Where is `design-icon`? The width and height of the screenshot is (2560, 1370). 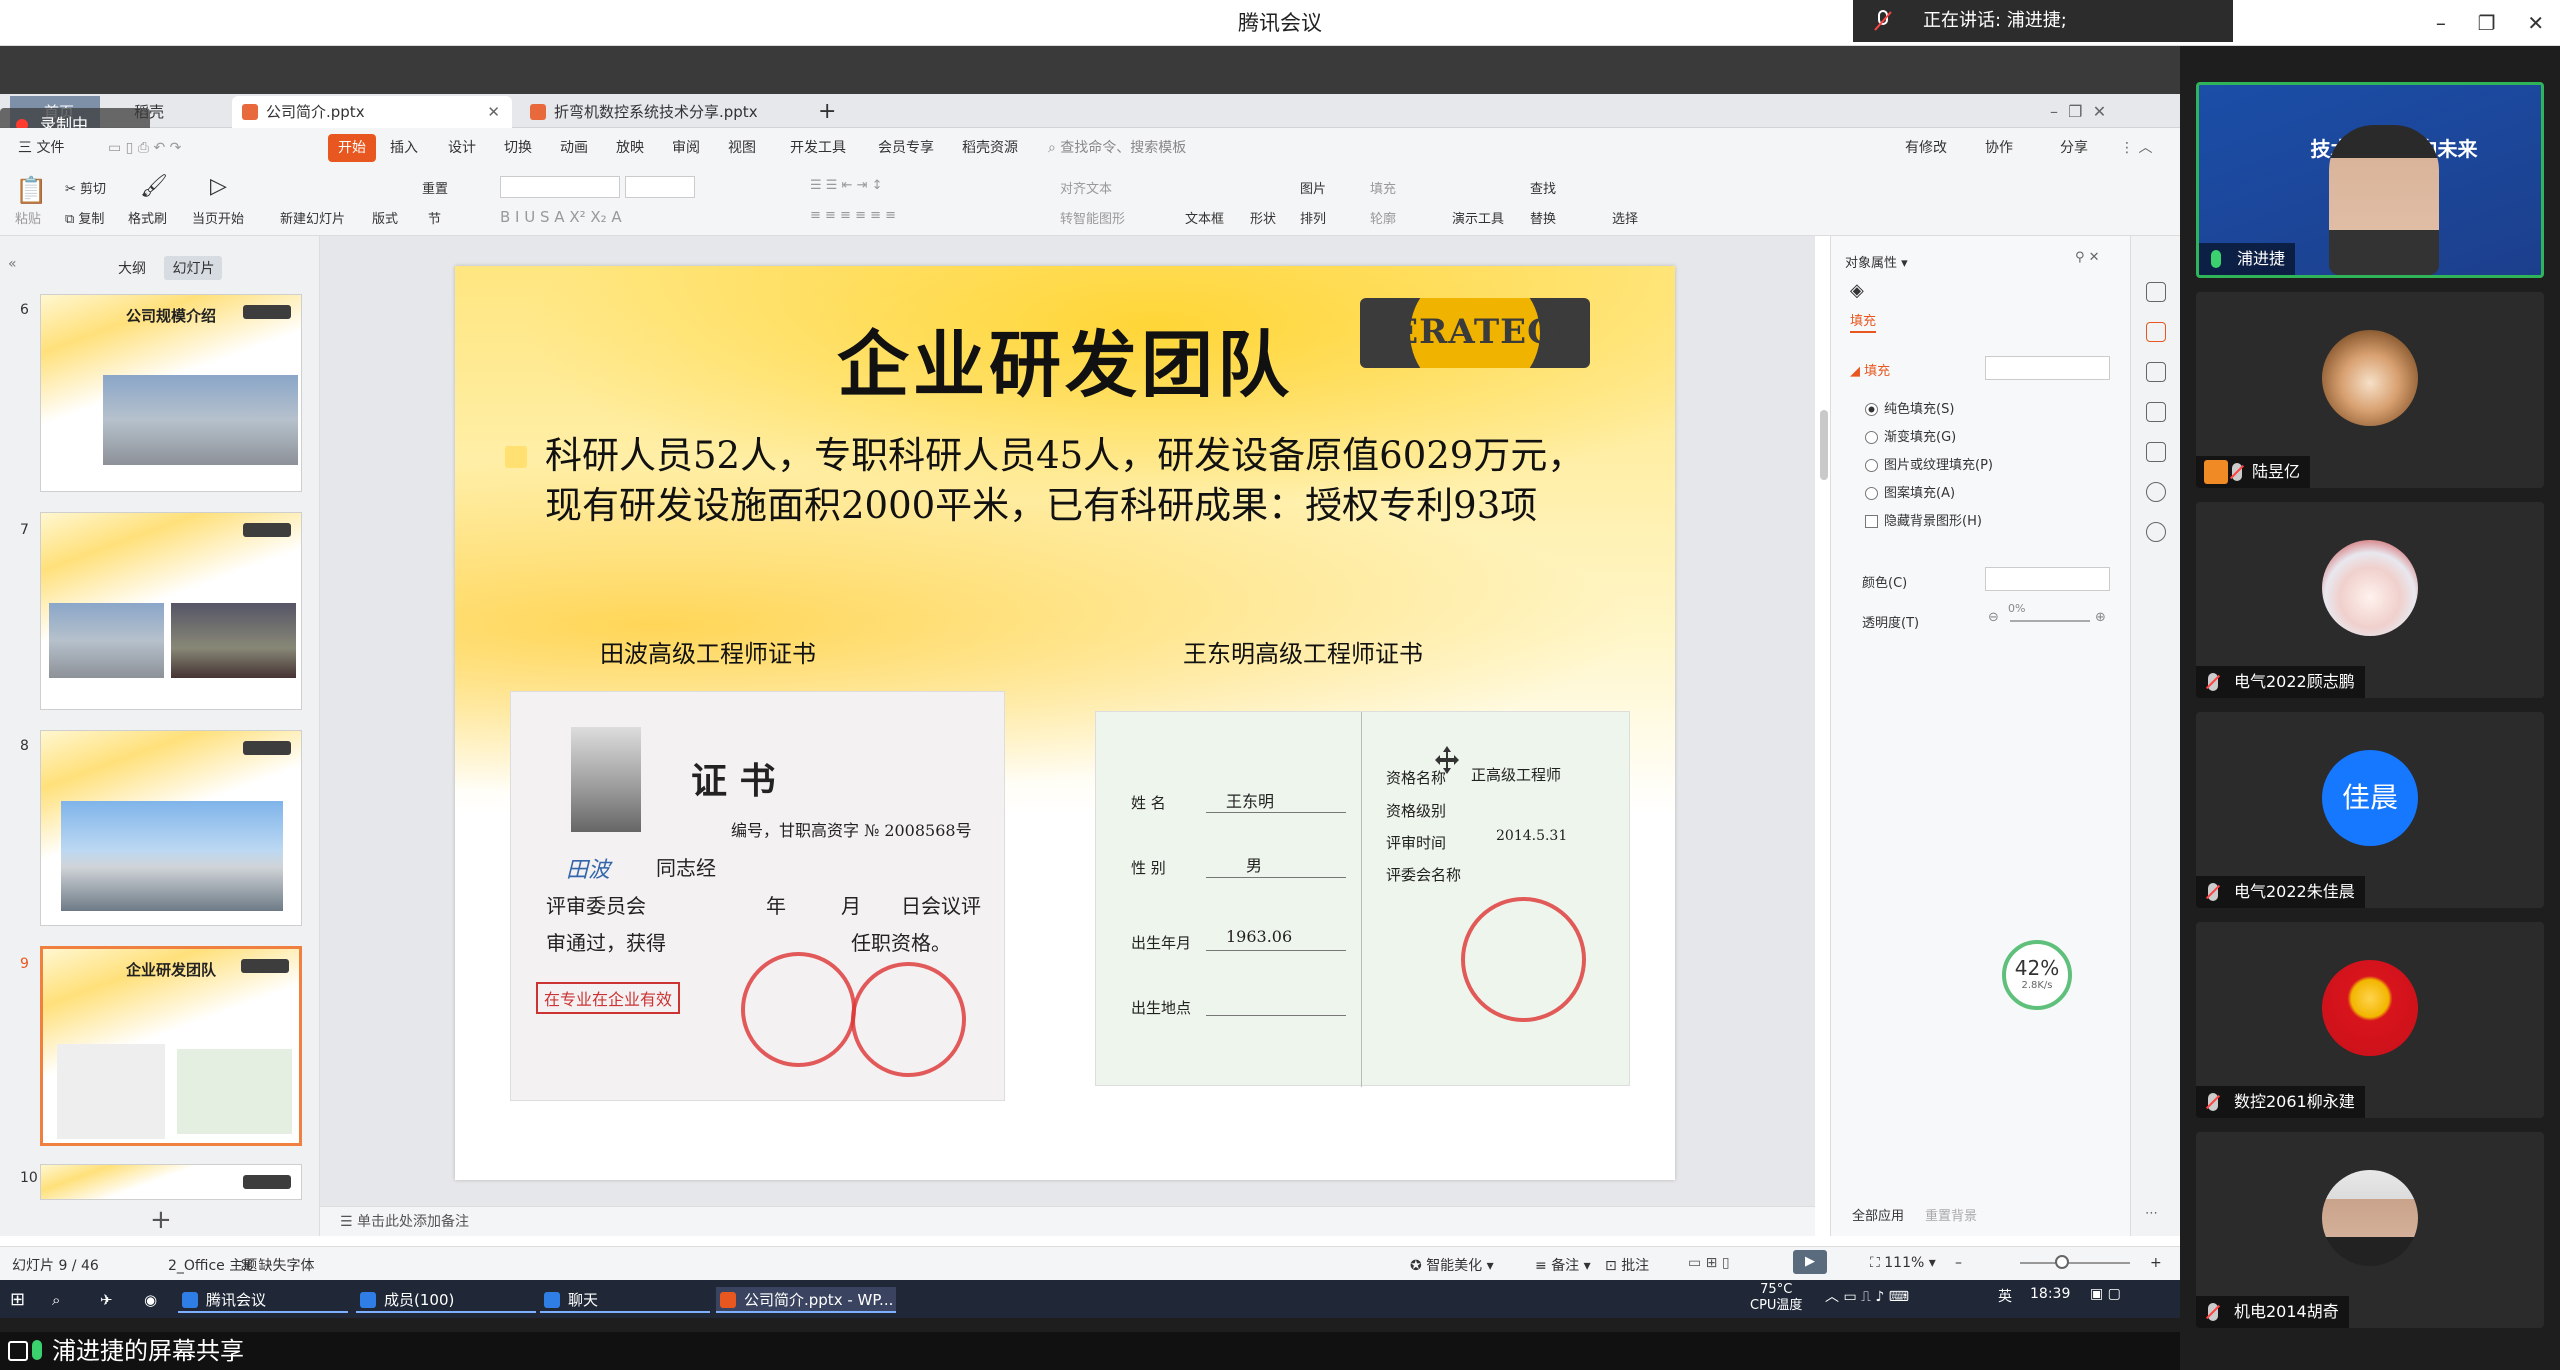 design-icon is located at coordinates (2156, 452).